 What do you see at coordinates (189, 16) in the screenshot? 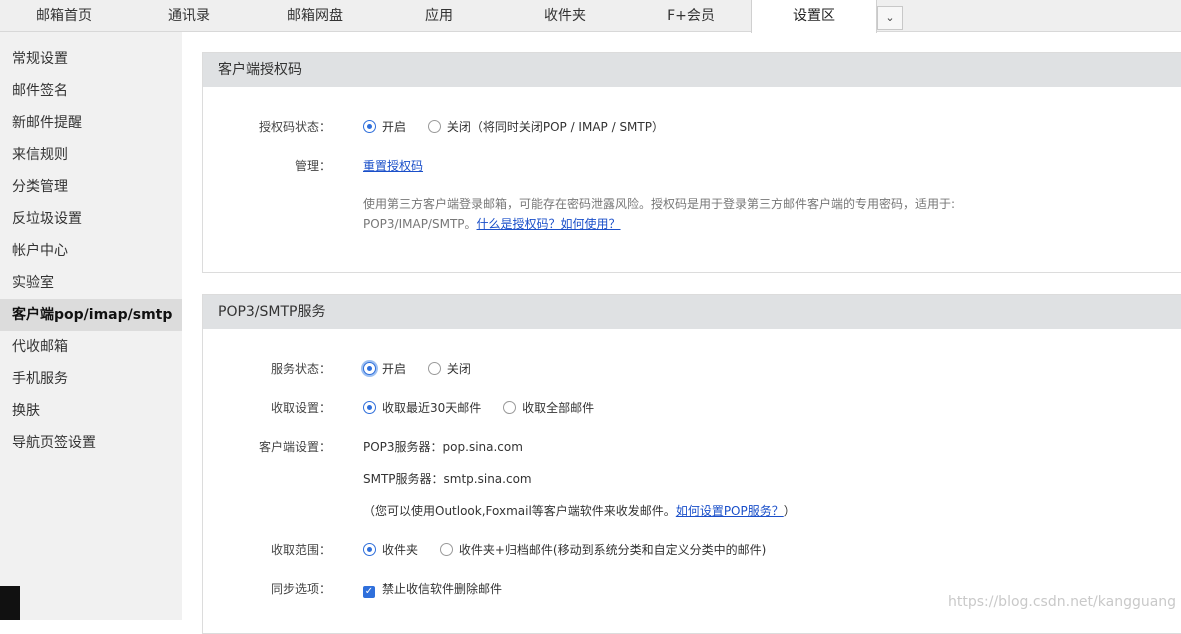
I see `tab-contacts: 通讯录` at bounding box center [189, 16].